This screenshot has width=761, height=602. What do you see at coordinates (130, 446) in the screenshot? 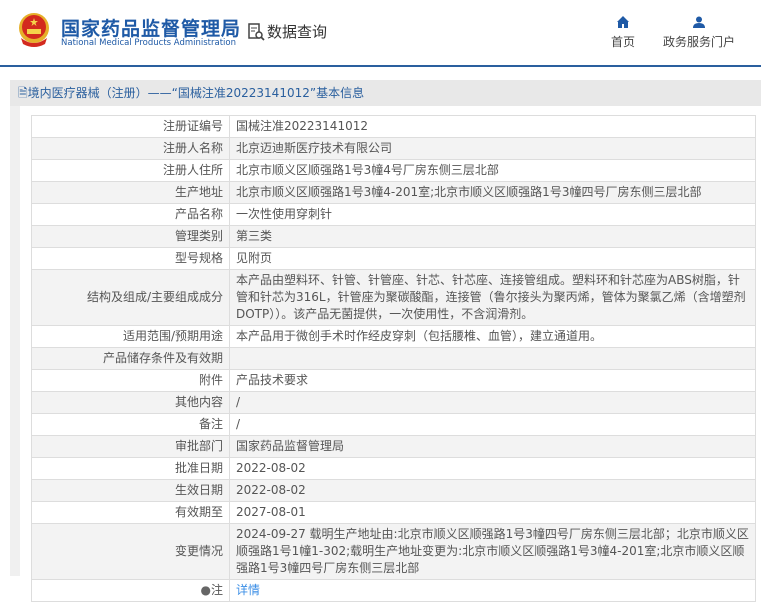
I see `field-label: 审批部门` at bounding box center [130, 446].